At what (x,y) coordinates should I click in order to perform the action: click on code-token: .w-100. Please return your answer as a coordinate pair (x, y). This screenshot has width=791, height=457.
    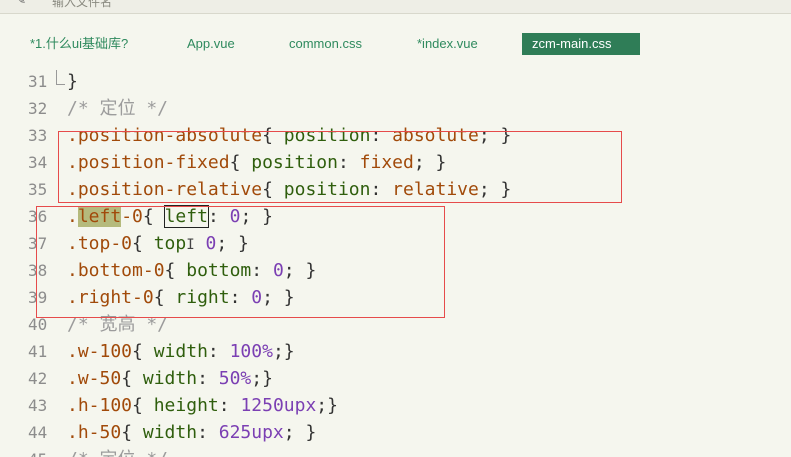
    Looking at the image, I should click on (100, 351).